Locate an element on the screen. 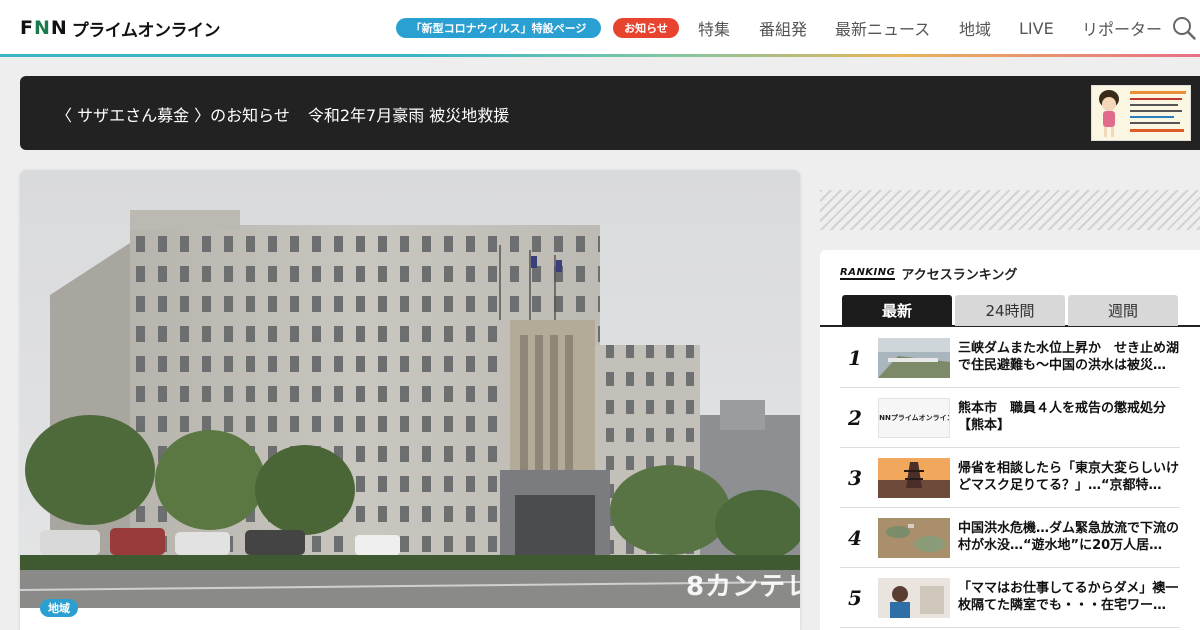 This screenshot has width=1200, height=630. rank-number: 4 is located at coordinates (855, 538).